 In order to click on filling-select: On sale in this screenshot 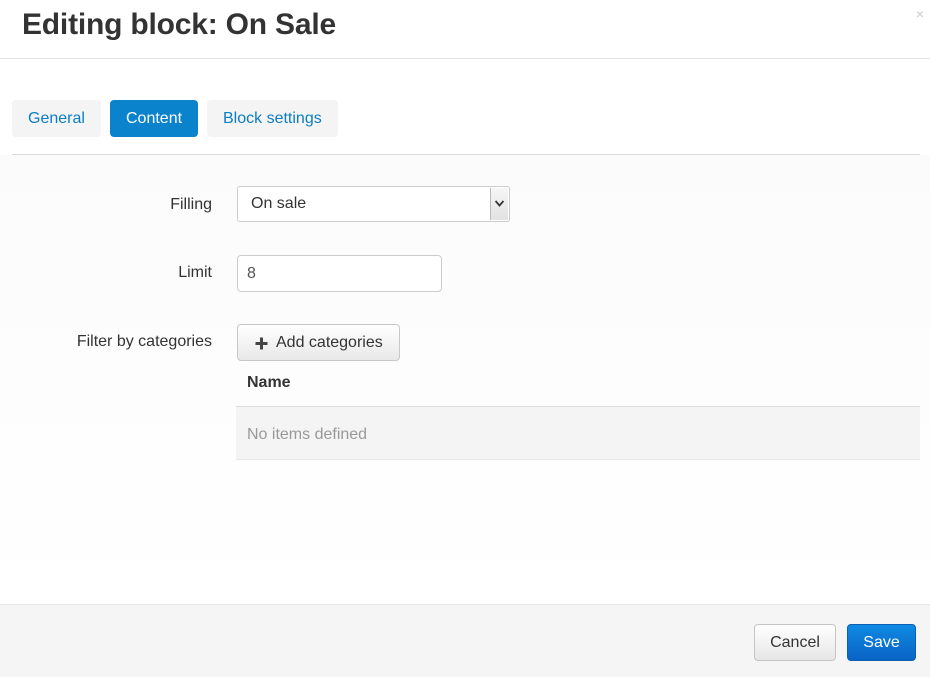, I will do `click(373, 204)`.